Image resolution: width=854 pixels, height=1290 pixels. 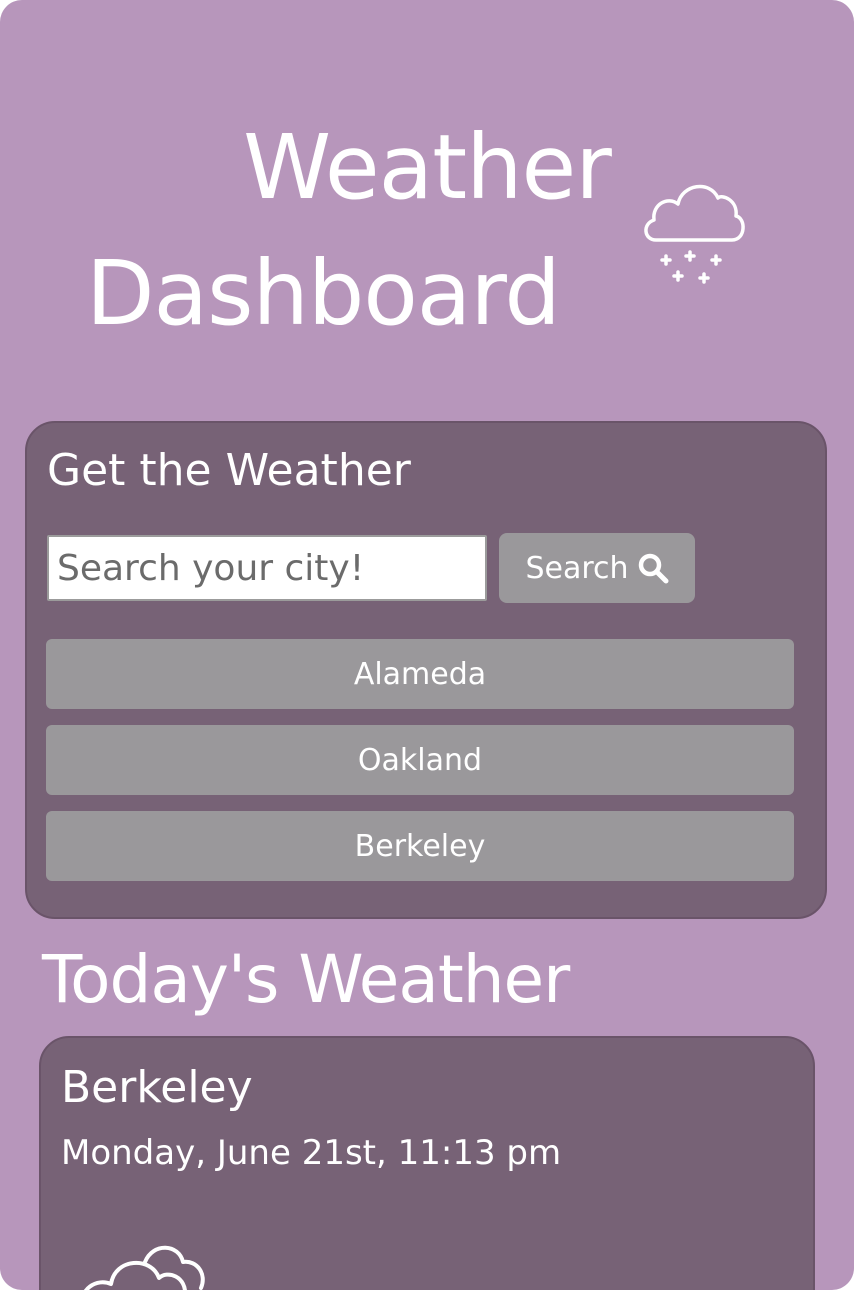 I want to click on current-datetime: Monday, June 21st, 11:13 pm, so click(x=311, y=1153).